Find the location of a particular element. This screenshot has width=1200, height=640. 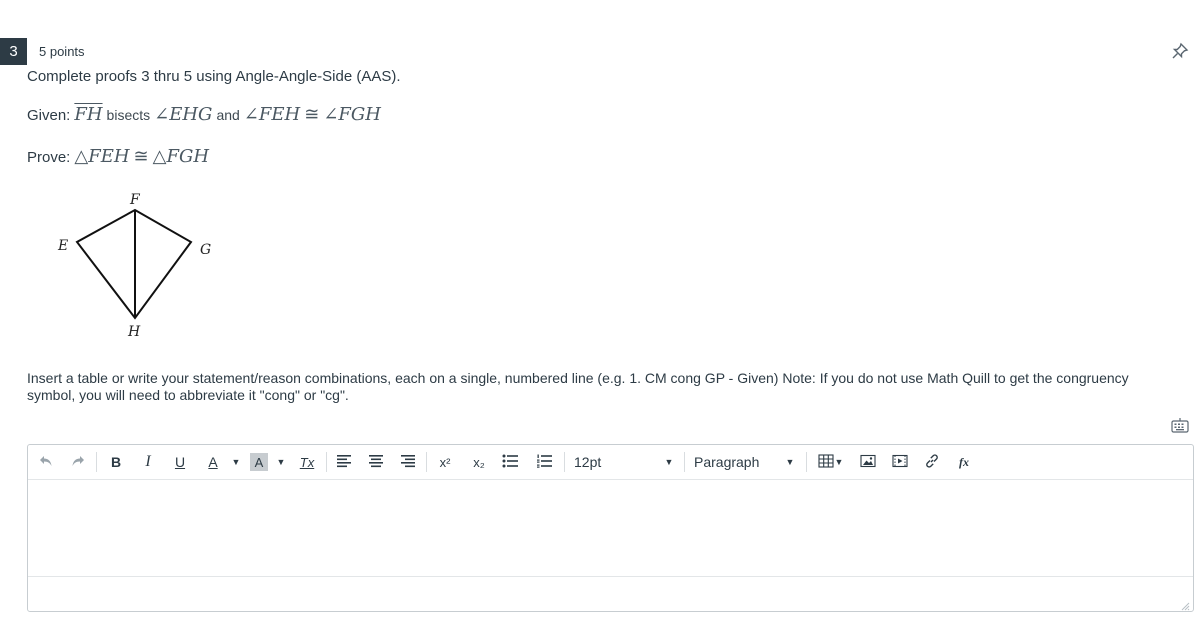

table-button is located at coordinates (826, 462).